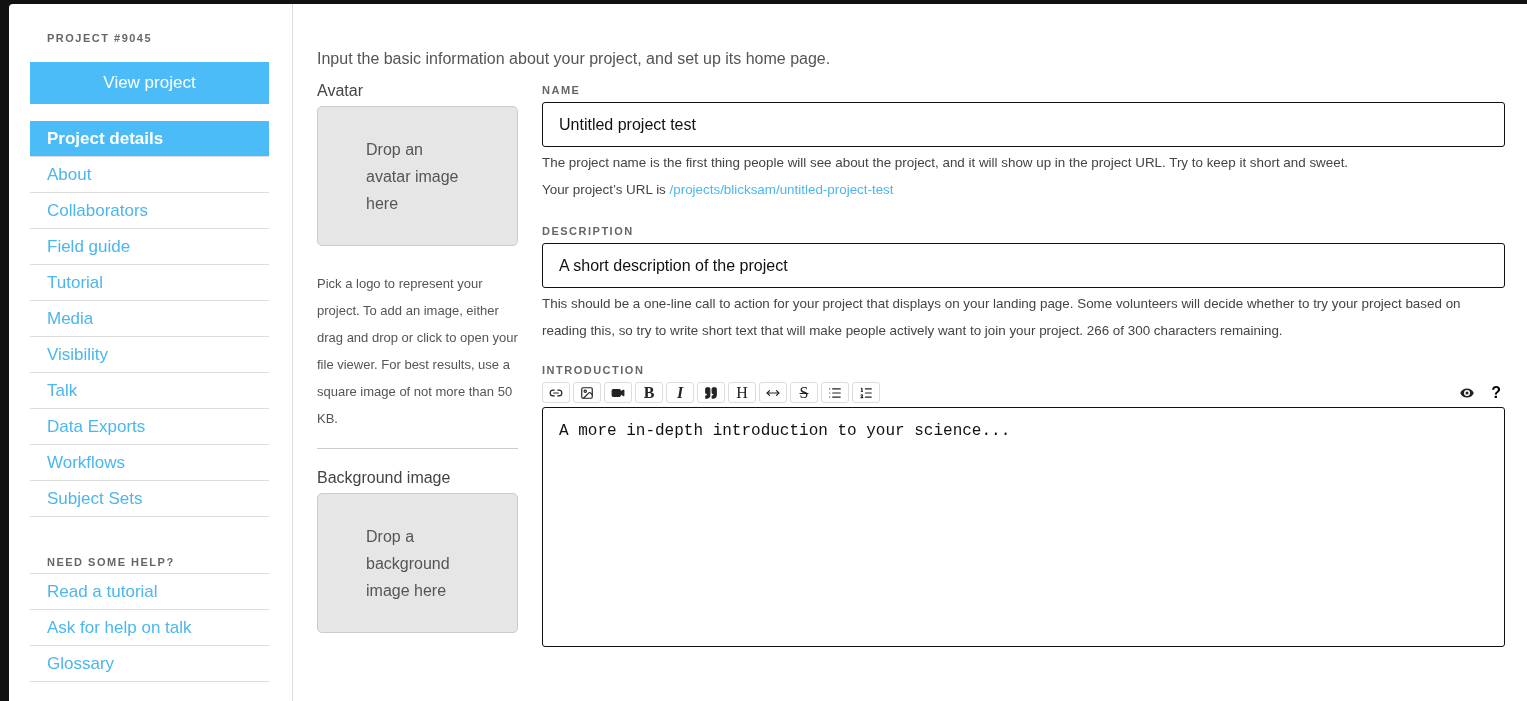 This screenshot has height=701, width=1527. Describe the element at coordinates (149, 664) in the screenshot. I see `help-link: Glossary` at that location.